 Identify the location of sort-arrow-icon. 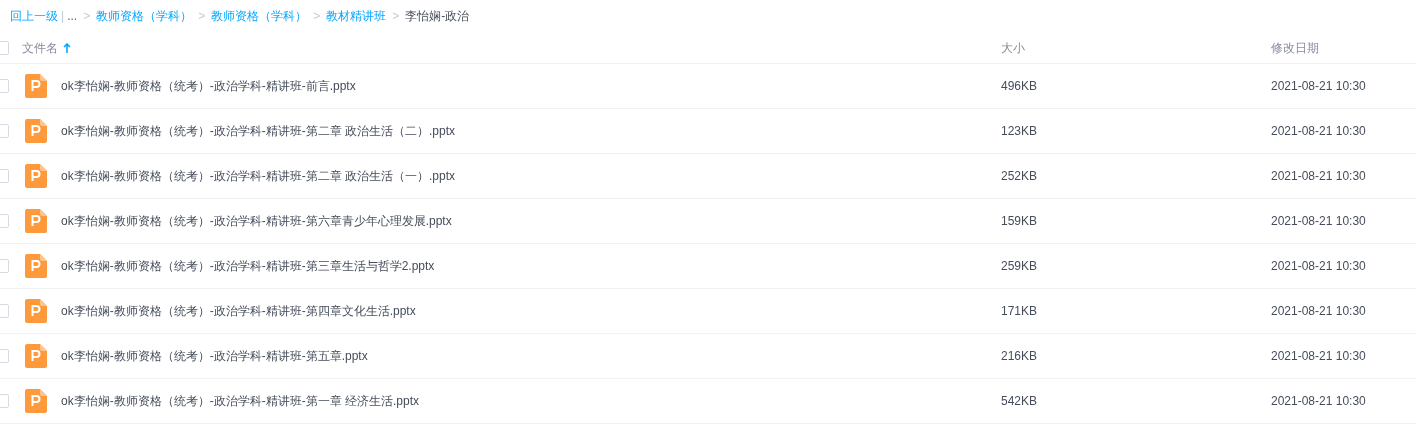
(67, 47).